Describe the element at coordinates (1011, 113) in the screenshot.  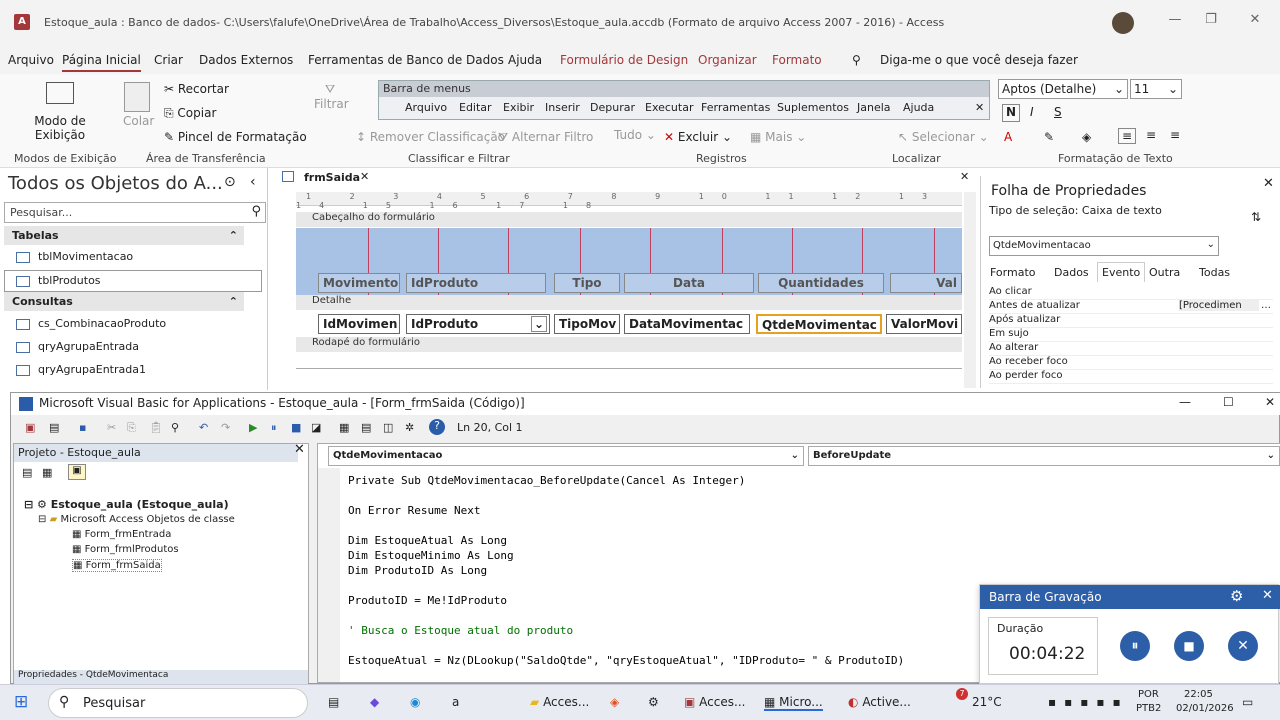
I see `bold-button: N` at that location.